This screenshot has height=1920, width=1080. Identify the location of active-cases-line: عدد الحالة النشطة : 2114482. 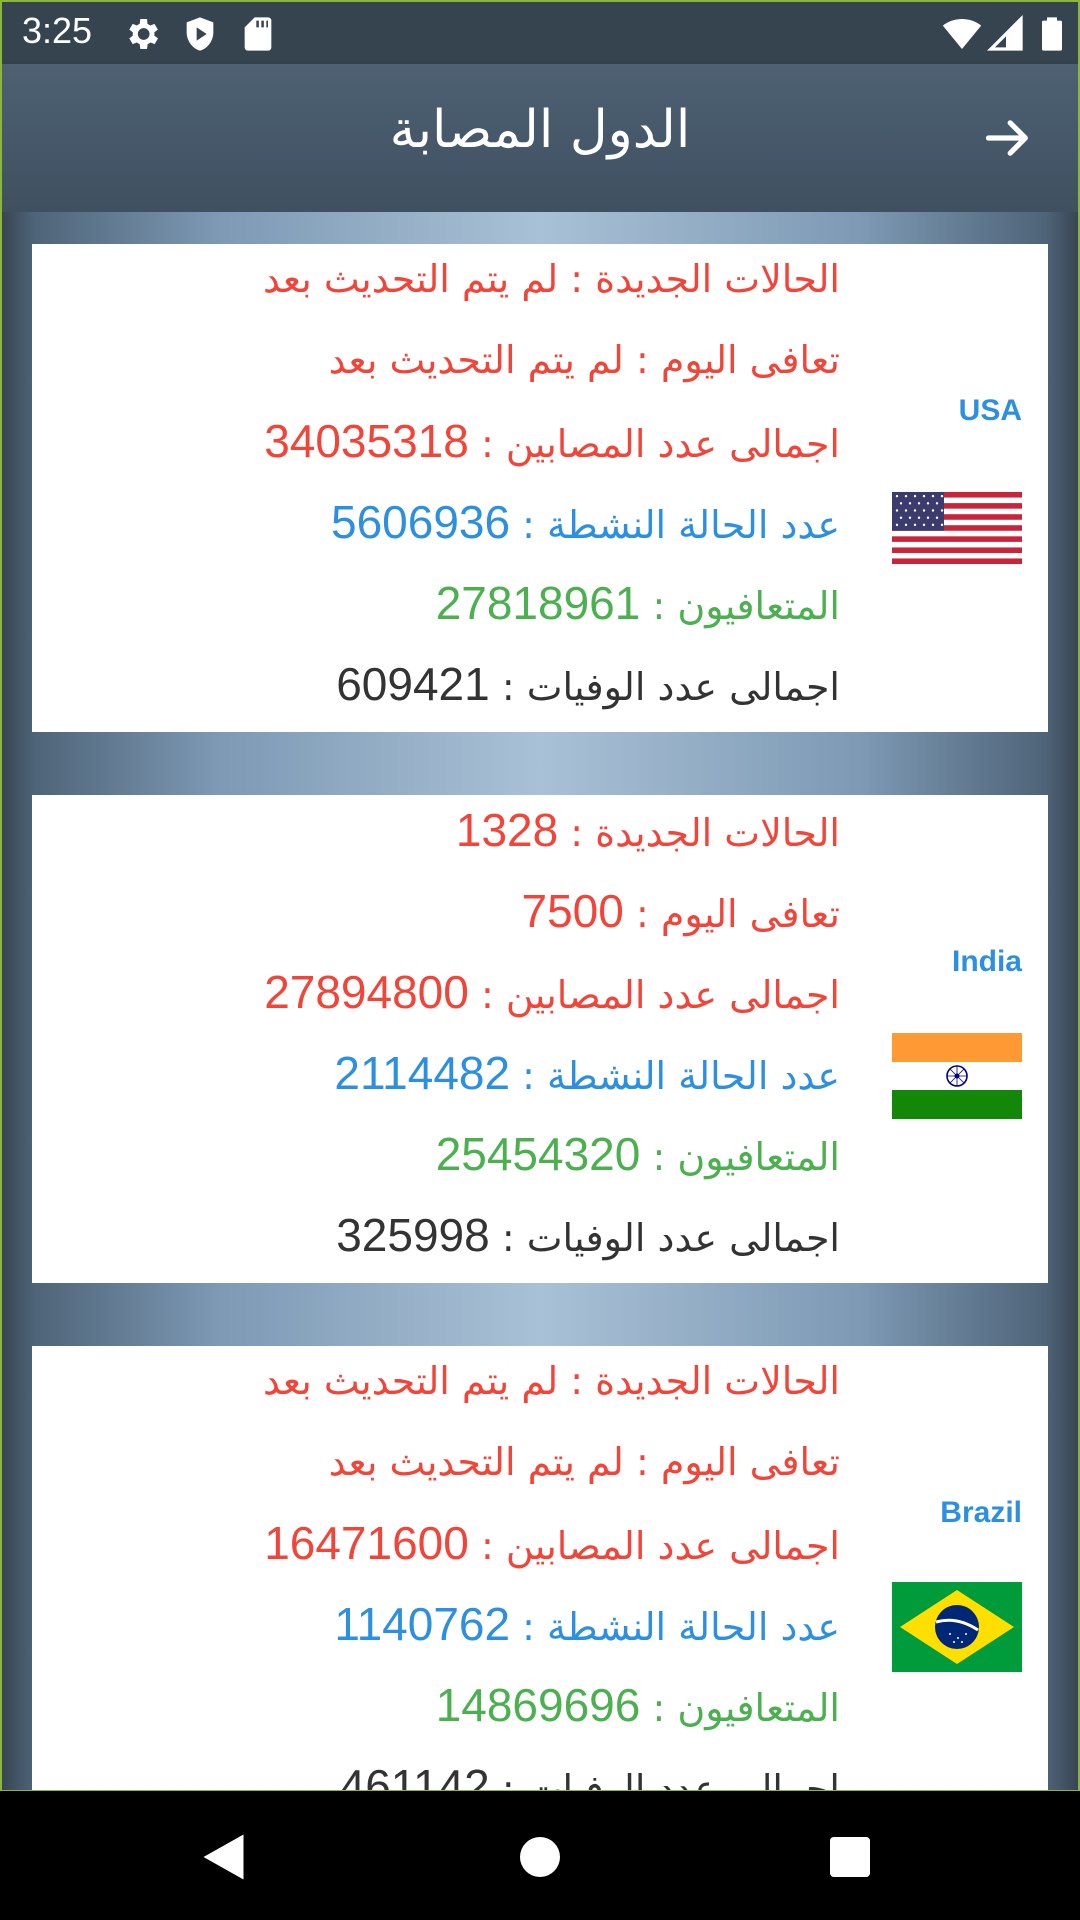
(460, 1078).